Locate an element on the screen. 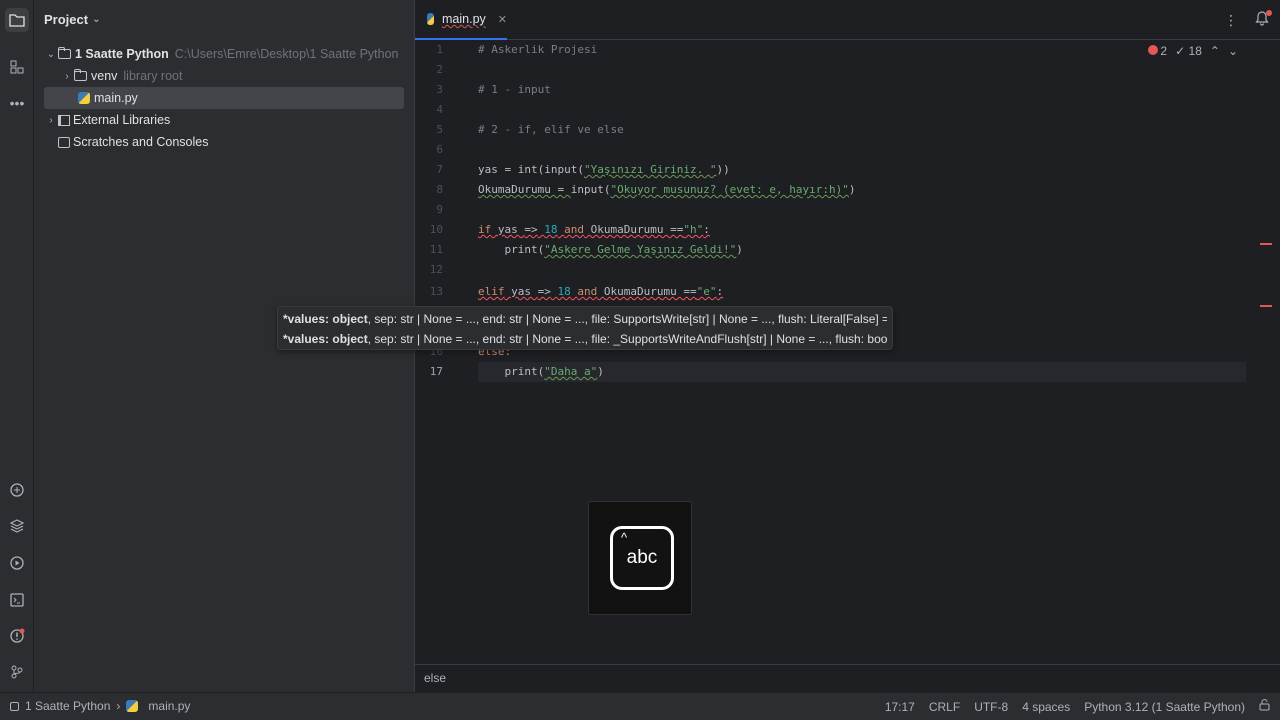 This screenshot has height=720, width=1280. python-interpreter: Python 3.12 (1 Saatte Python) is located at coordinates (1164, 707).